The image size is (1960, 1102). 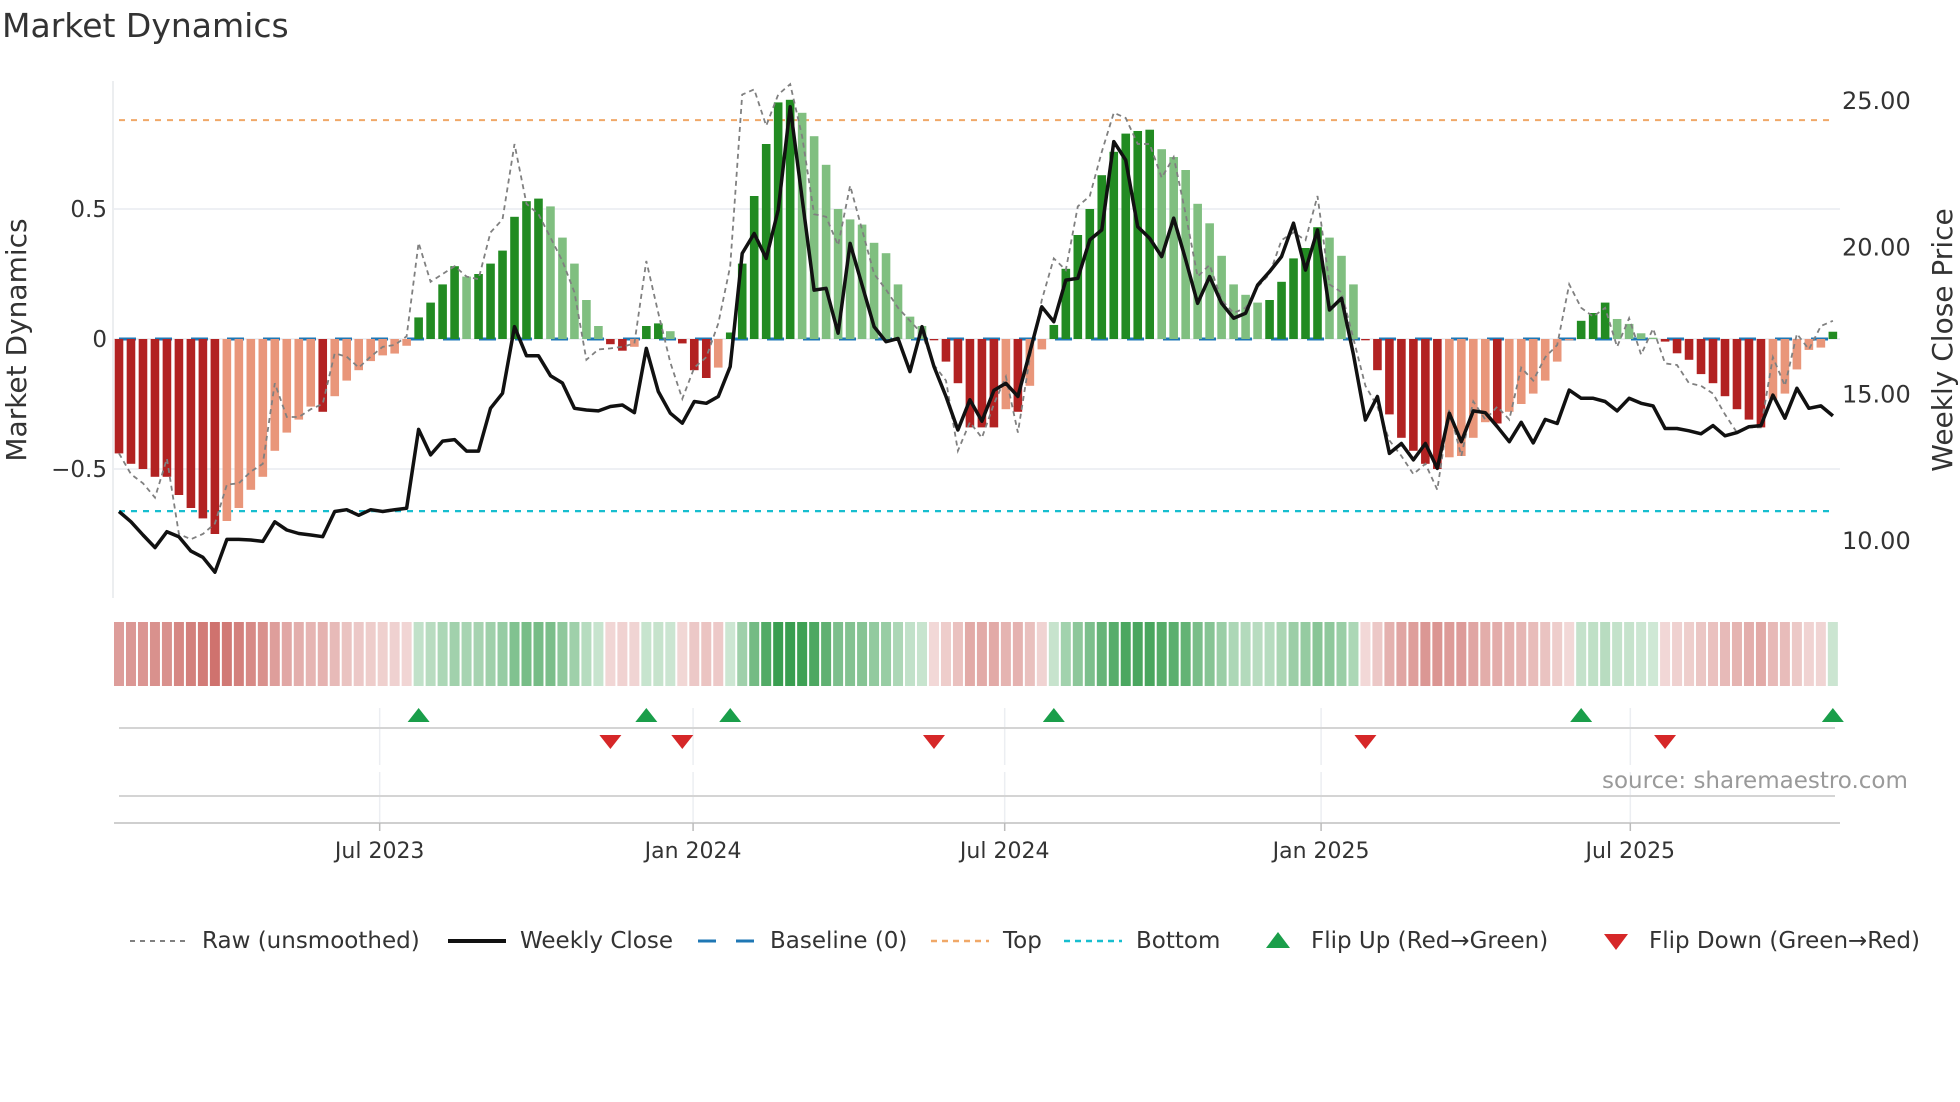 What do you see at coordinates (802, 941) in the screenshot?
I see `legend-item-baseline: Baseline (0)` at bounding box center [802, 941].